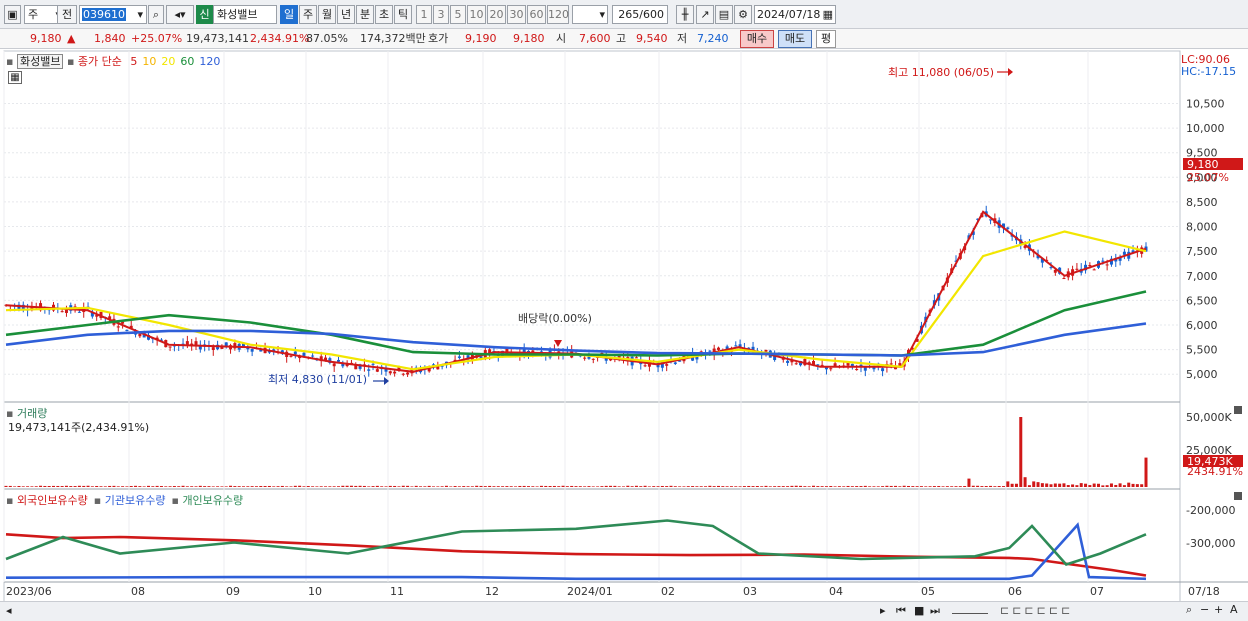  I want to click on x-tick-label: 06, so click(1015, 591).